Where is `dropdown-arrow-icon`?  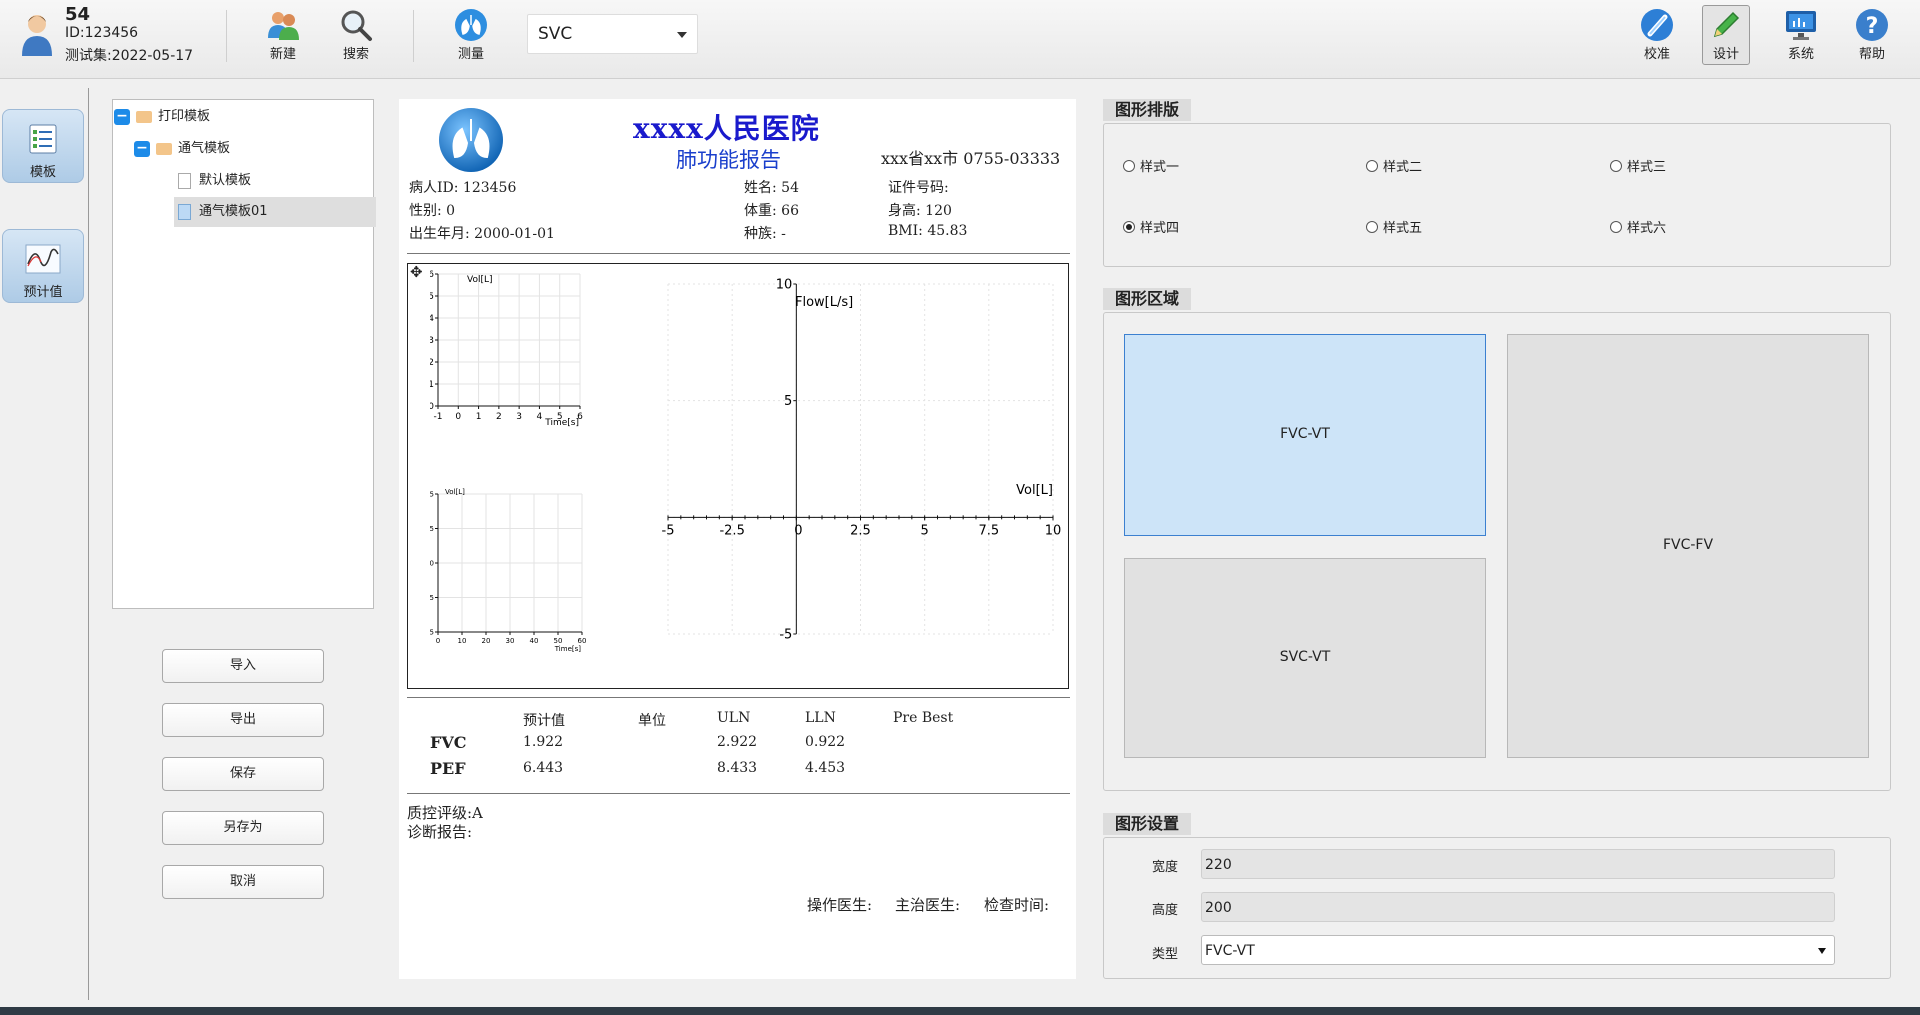
dropdown-arrow-icon is located at coordinates (1822, 951).